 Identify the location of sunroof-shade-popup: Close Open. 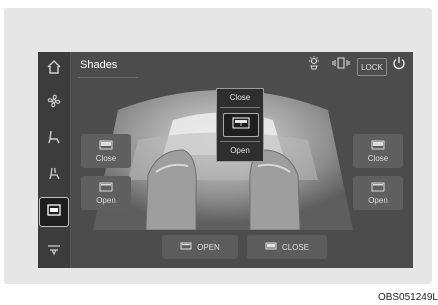
(240, 125).